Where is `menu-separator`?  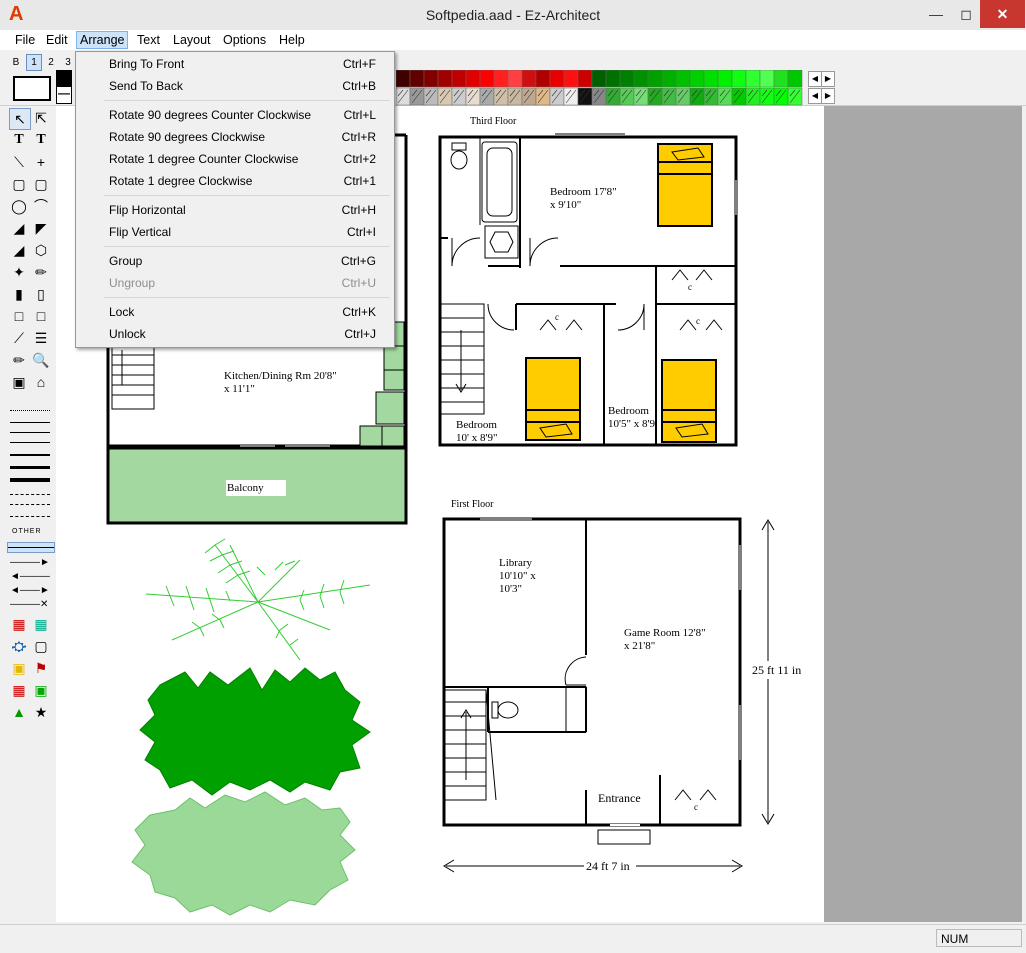
menu-separator is located at coordinates (247, 297).